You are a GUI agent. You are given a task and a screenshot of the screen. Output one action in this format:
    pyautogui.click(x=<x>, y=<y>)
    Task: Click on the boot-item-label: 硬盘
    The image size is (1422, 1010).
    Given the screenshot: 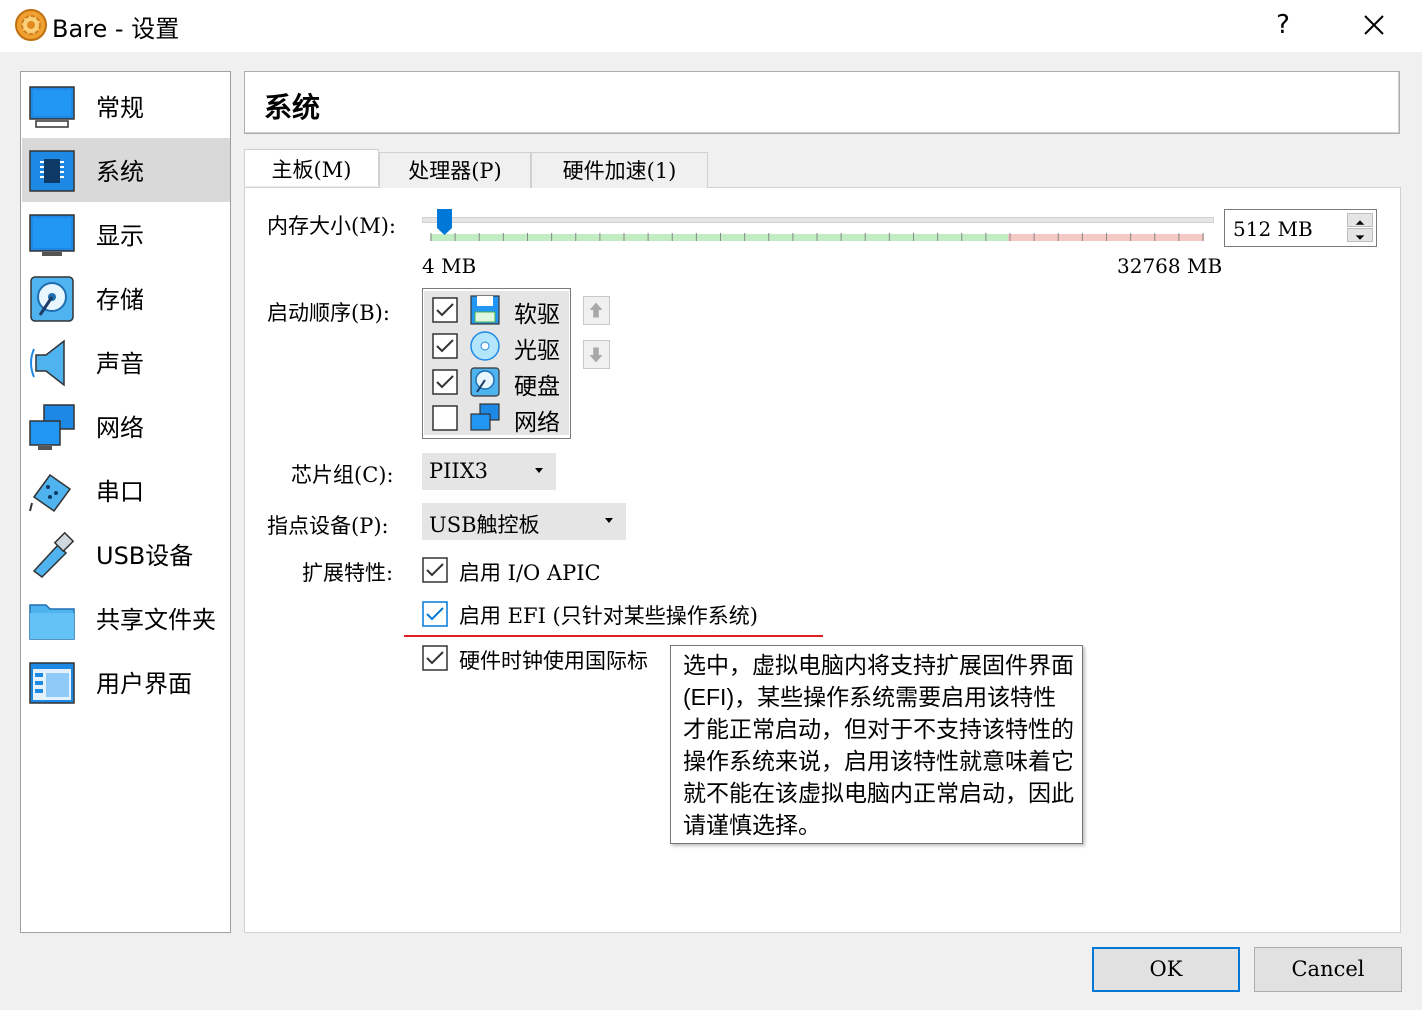 What is the action you would take?
    pyautogui.click(x=537, y=387)
    